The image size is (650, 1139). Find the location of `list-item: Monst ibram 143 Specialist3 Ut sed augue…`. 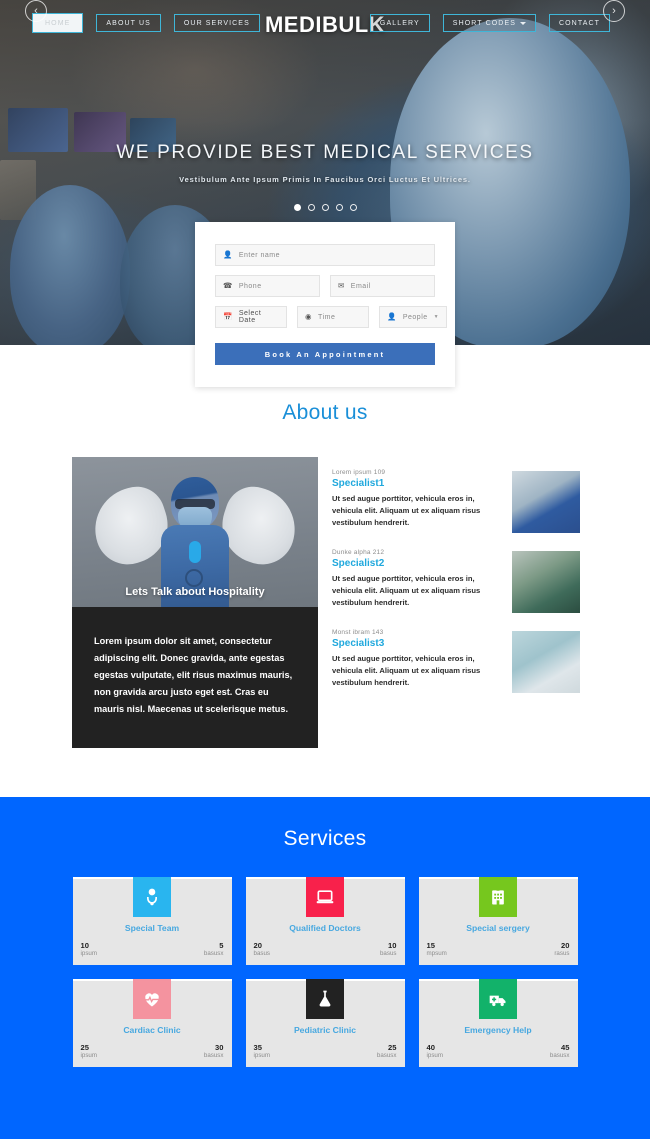

list-item: Monst ibram 143 Specialist3 Ut sed augue… is located at coordinates (456, 661).